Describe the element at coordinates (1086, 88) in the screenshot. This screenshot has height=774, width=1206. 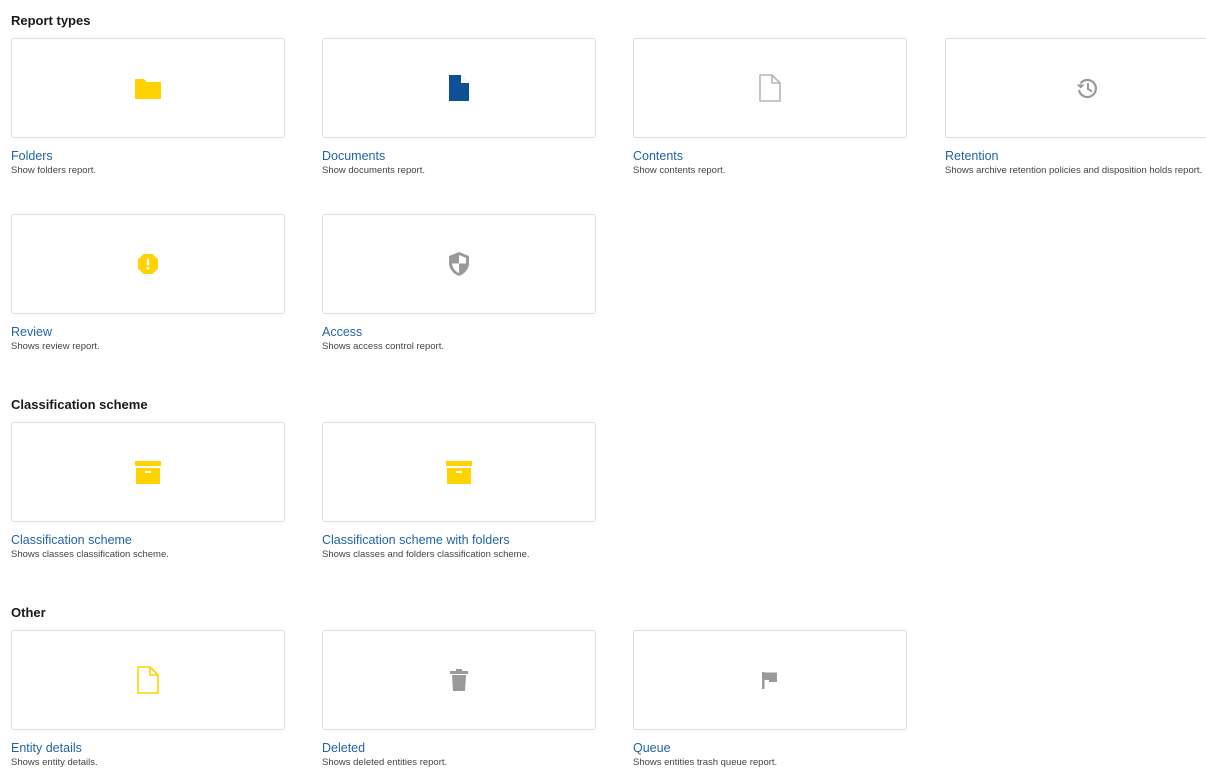
I see `history-icon` at that location.